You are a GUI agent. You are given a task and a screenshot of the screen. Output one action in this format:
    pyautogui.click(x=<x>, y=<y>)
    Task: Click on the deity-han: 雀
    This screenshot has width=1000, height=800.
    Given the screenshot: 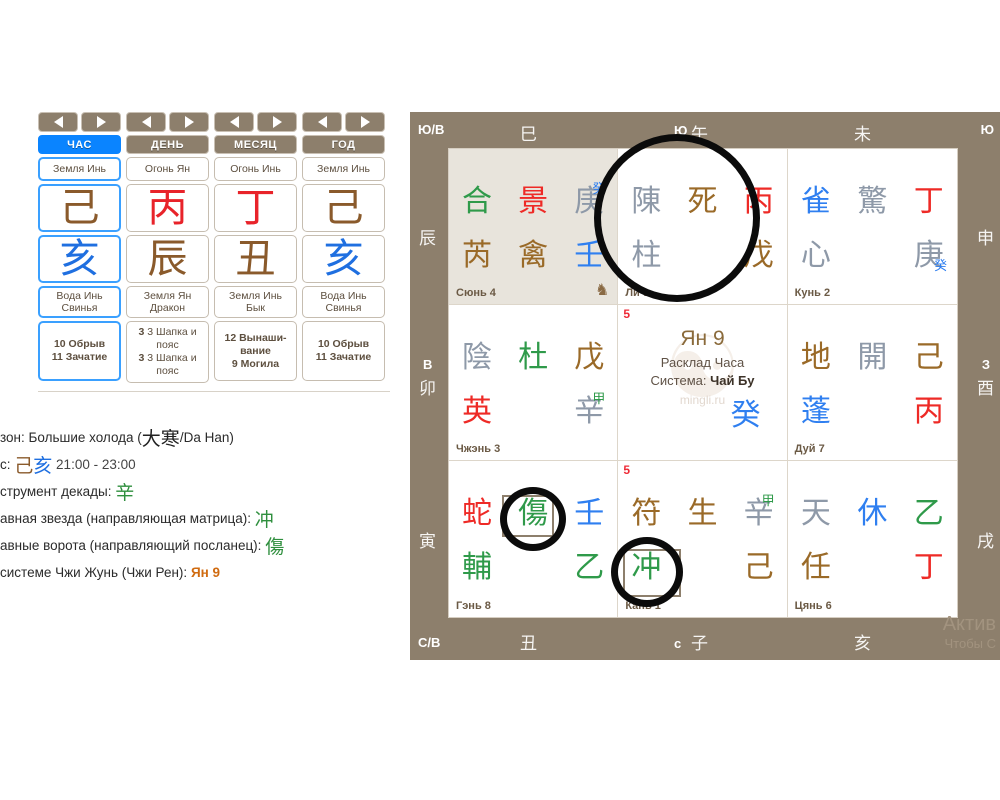 What is the action you would take?
    pyautogui.click(x=815, y=201)
    